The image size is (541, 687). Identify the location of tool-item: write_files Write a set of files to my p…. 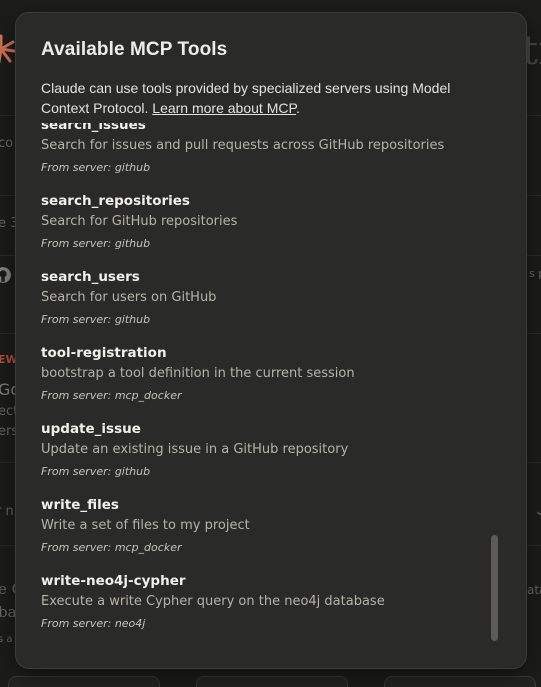
(261, 535).